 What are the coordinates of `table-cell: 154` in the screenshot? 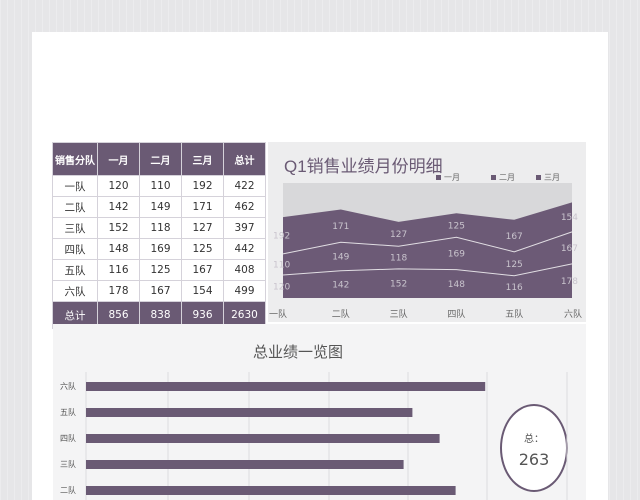 It's located at (202, 291).